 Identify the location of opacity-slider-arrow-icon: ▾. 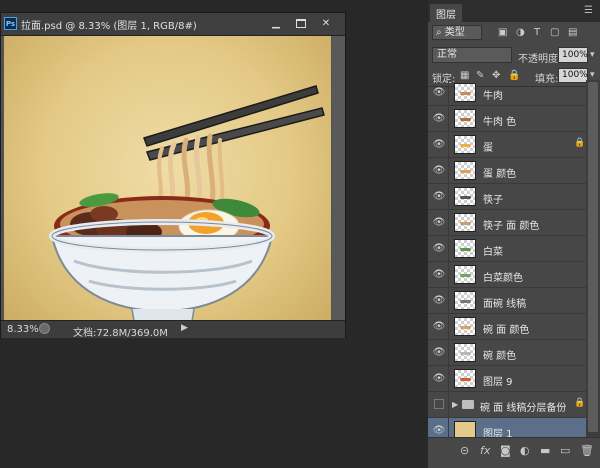
(592, 55).